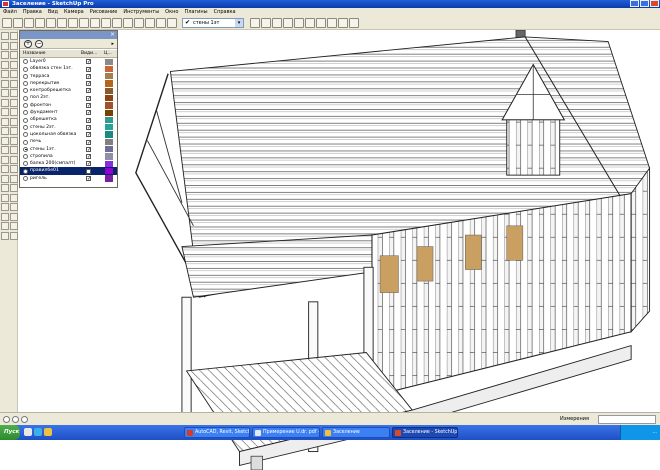 The width and height of the screenshot is (660, 470). What do you see at coordinates (68, 105) in the screenshot?
I see `layer-row: фронтон ✓` at bounding box center [68, 105].